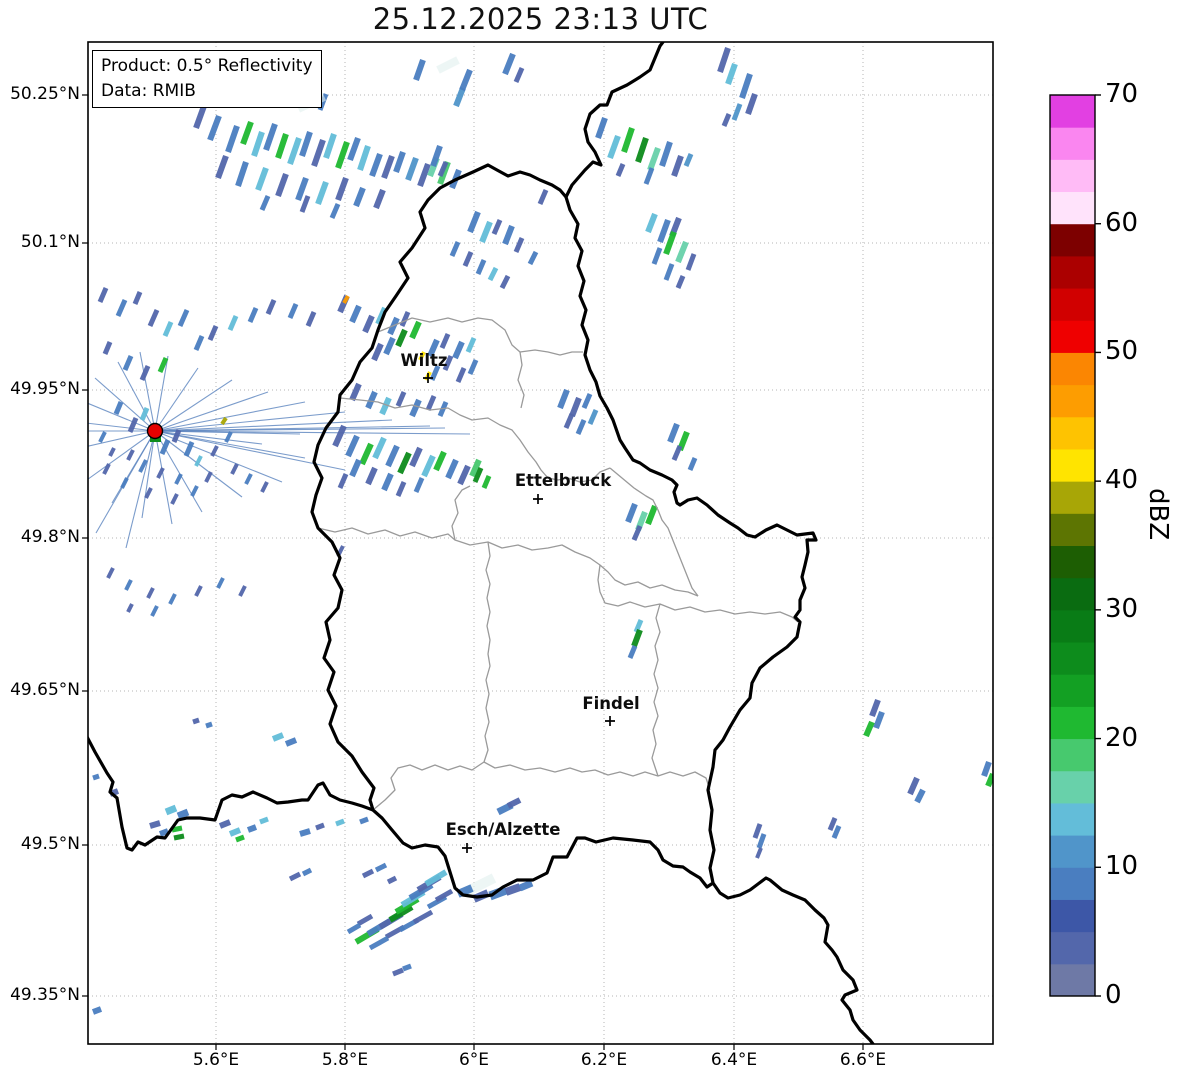 This screenshot has height=1081, width=1184. Describe the element at coordinates (1122, 608) in the screenshot. I see `colorbar-tick-label: 30` at that location.